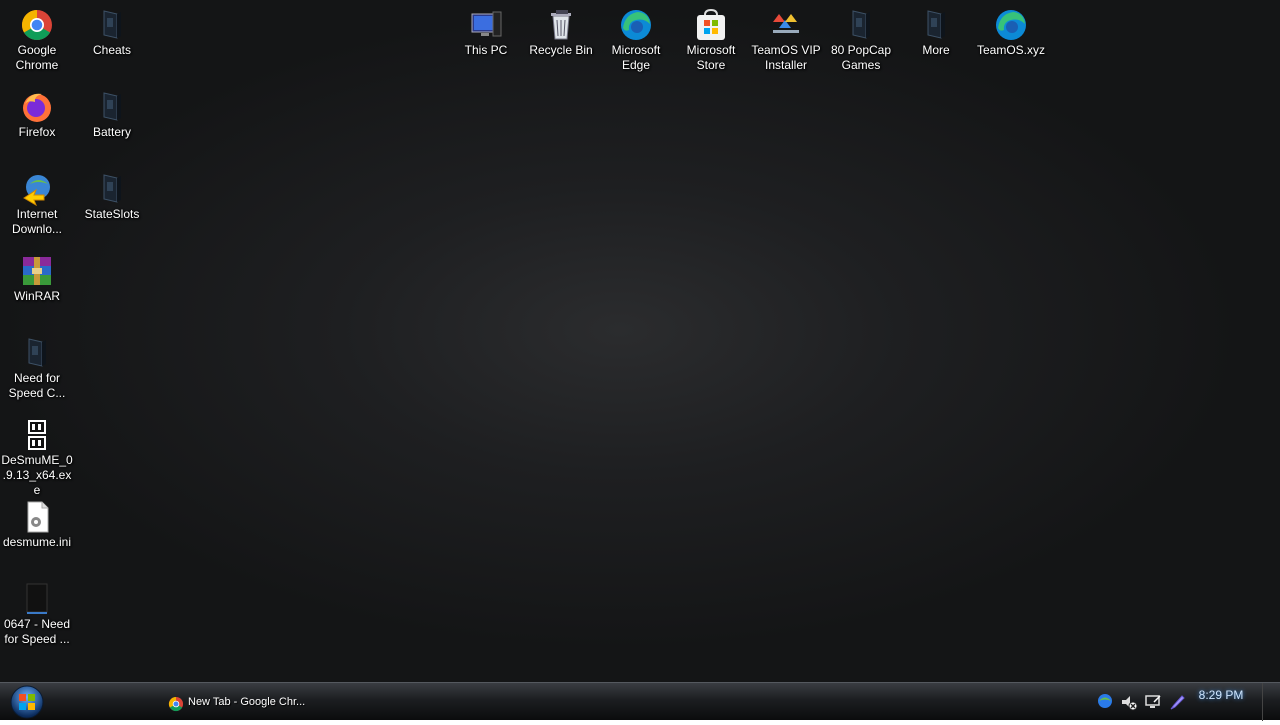 The width and height of the screenshot is (1280, 725). Describe the element at coordinates (37, 271) in the screenshot. I see `winrar-icon` at that location.